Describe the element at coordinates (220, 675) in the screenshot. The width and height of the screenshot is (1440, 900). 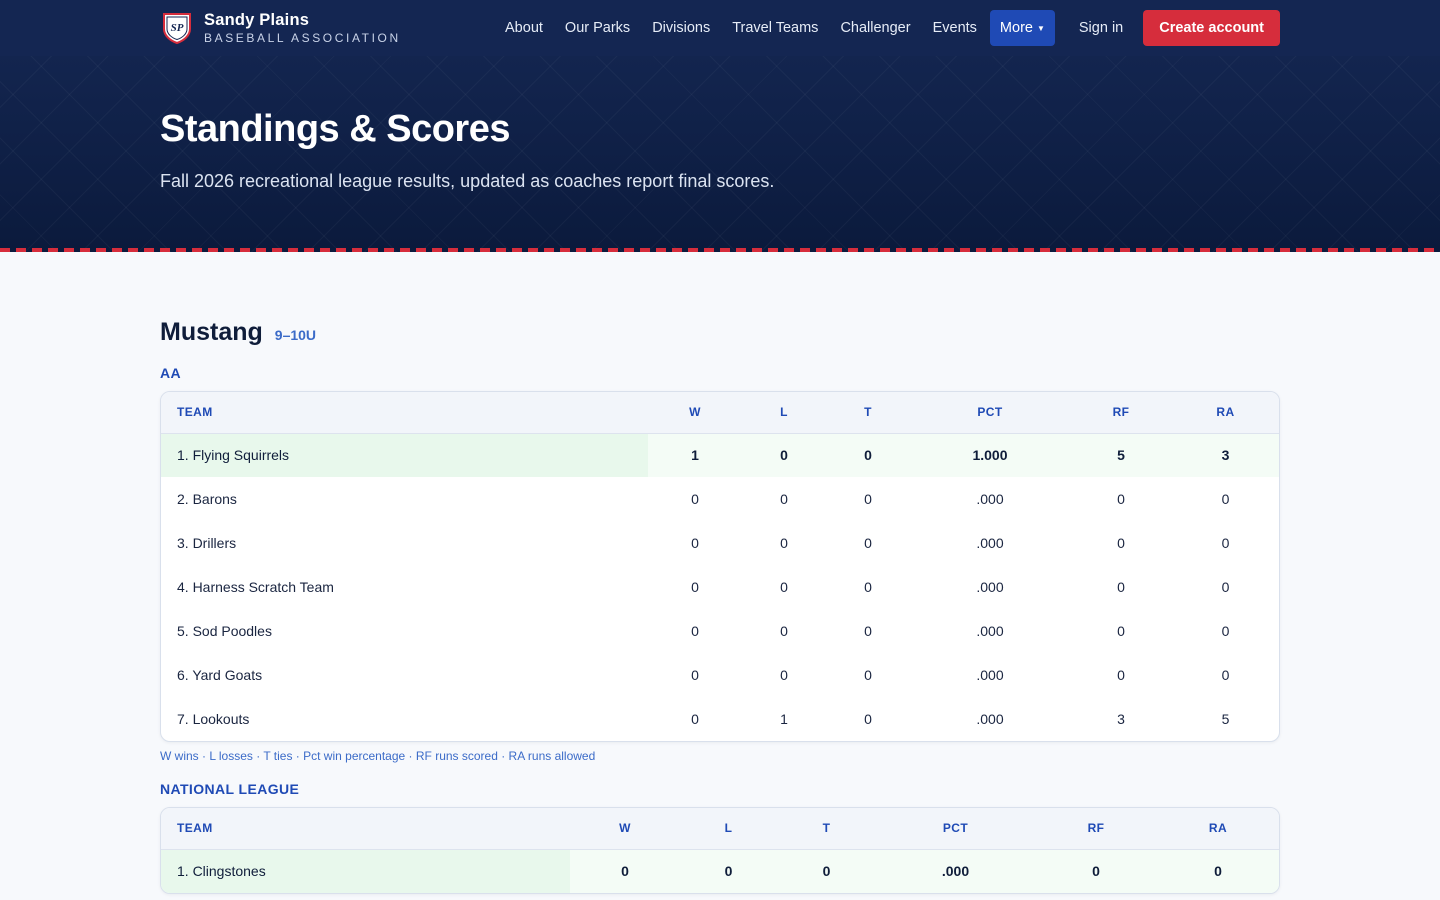
I see `team-name: 6. Yard Goats` at that location.